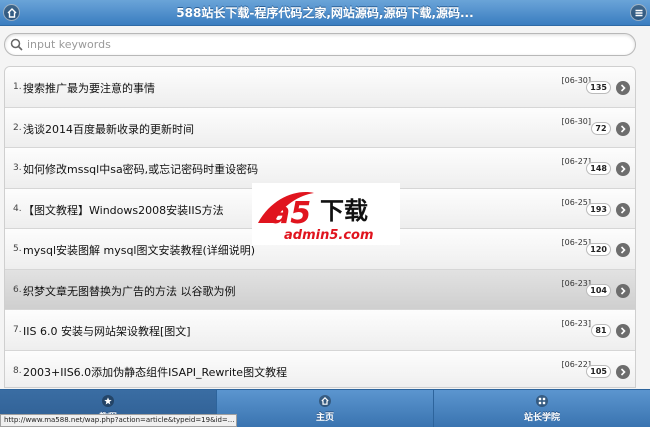 The image size is (650, 427). What do you see at coordinates (325, 408) in the screenshot?
I see `nav-home: 主页` at bounding box center [325, 408].